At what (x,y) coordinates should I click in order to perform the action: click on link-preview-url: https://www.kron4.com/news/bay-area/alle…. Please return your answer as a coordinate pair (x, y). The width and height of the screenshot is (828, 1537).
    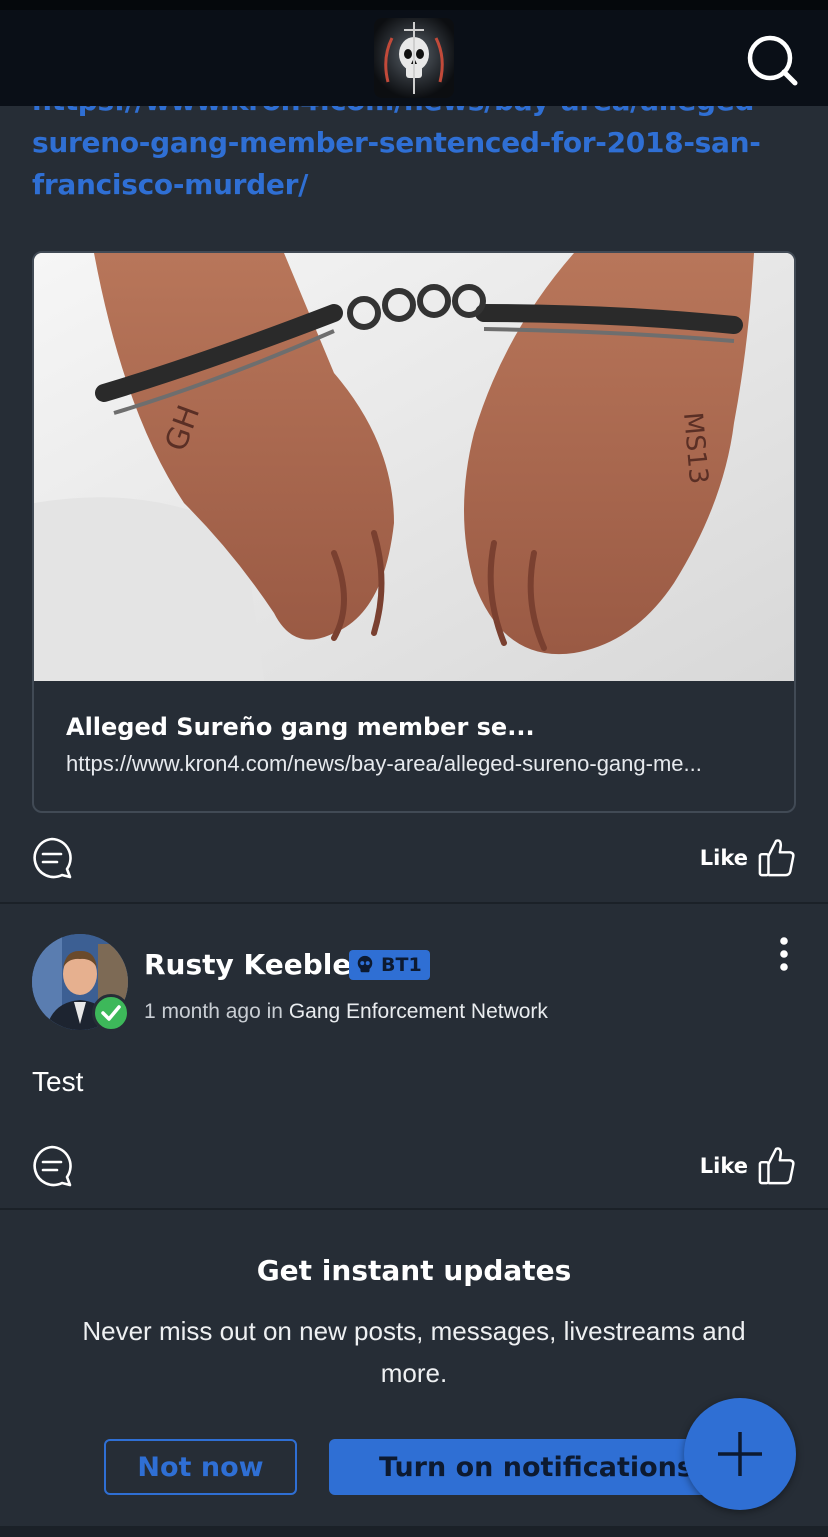
    Looking at the image, I should click on (384, 764).